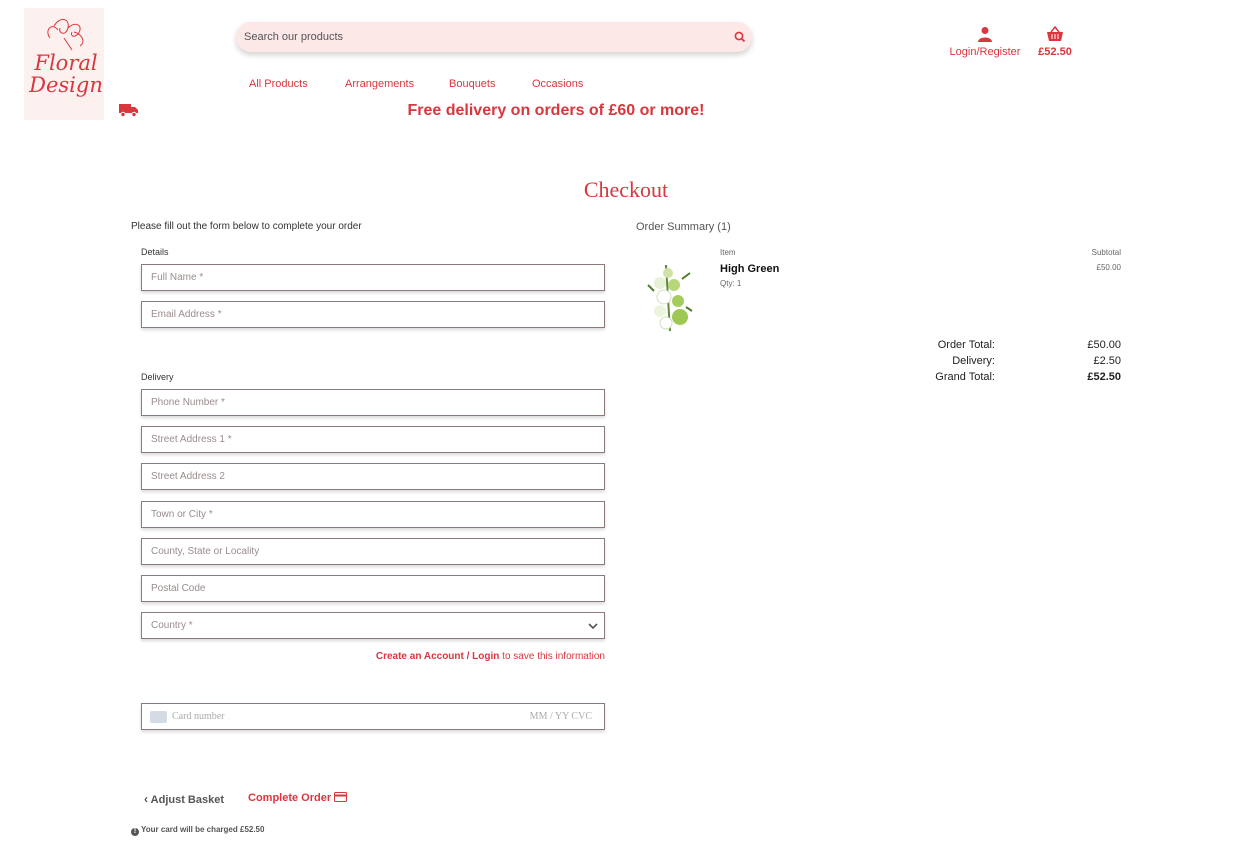 The image size is (1258, 847). I want to click on county-input, so click(373, 551).